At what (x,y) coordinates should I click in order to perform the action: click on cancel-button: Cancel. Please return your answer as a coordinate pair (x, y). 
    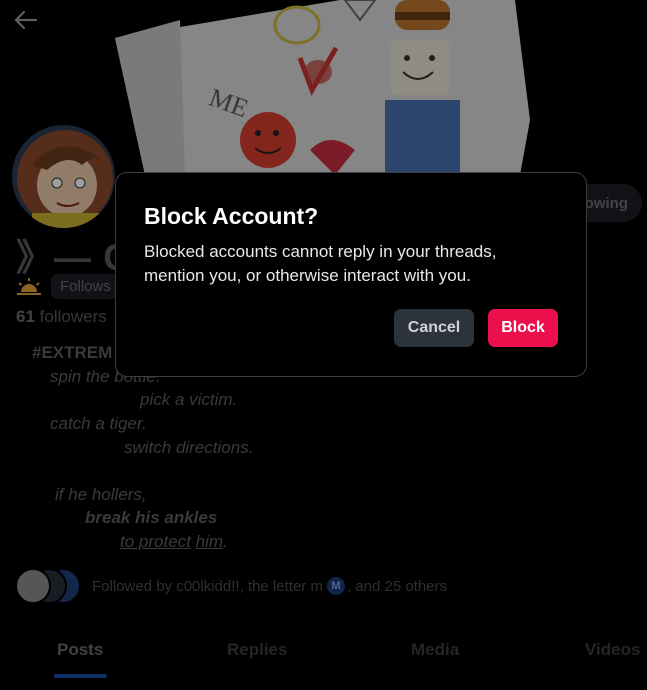
    Looking at the image, I should click on (434, 328).